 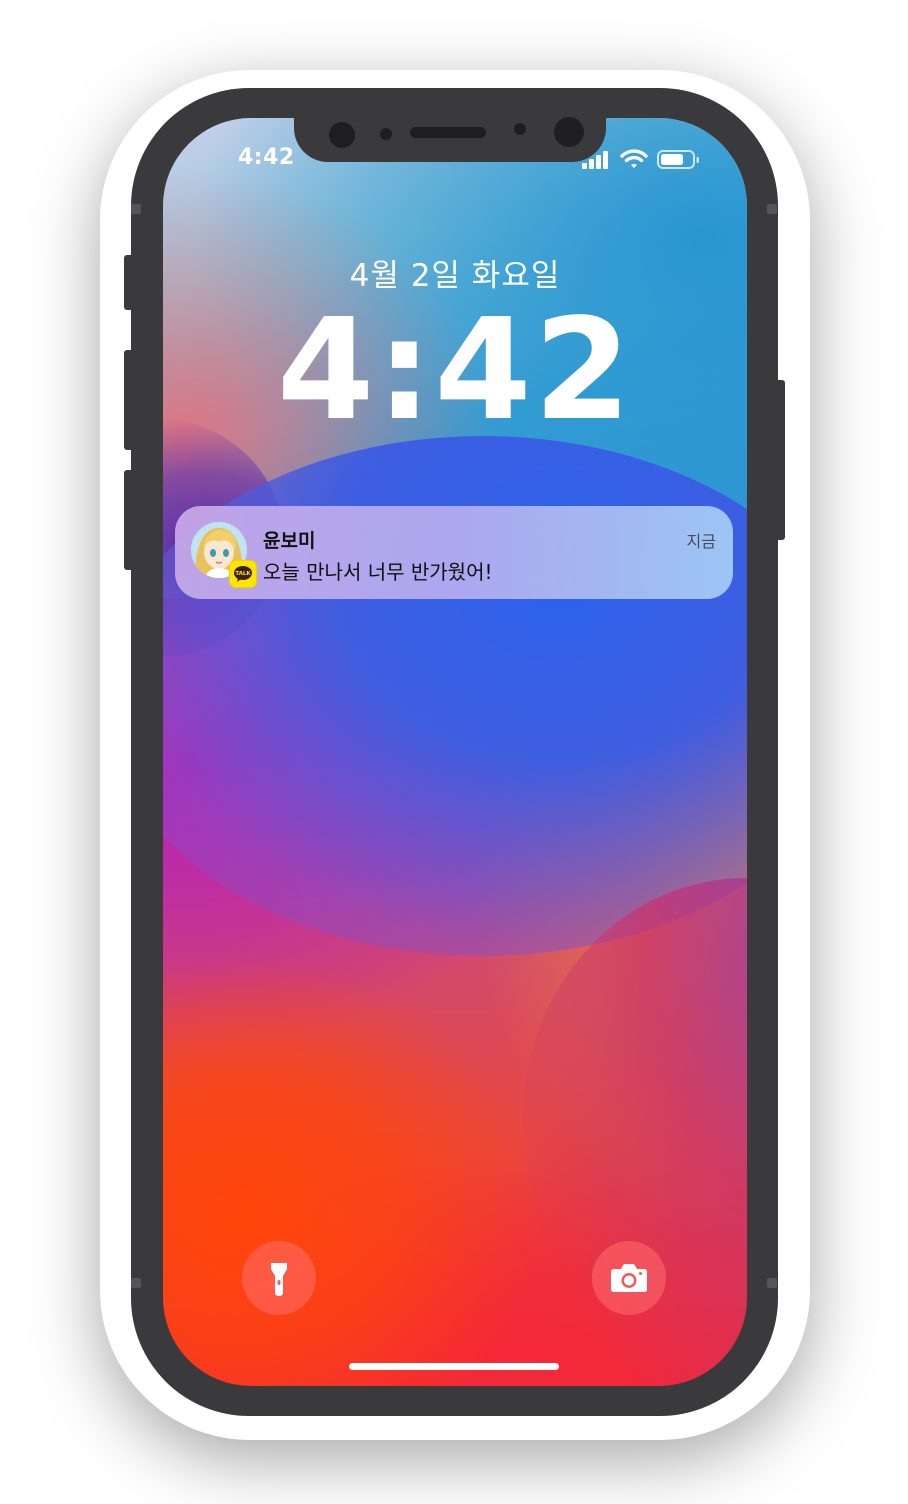 What do you see at coordinates (342, 135) in the screenshot?
I see `front-camera` at bounding box center [342, 135].